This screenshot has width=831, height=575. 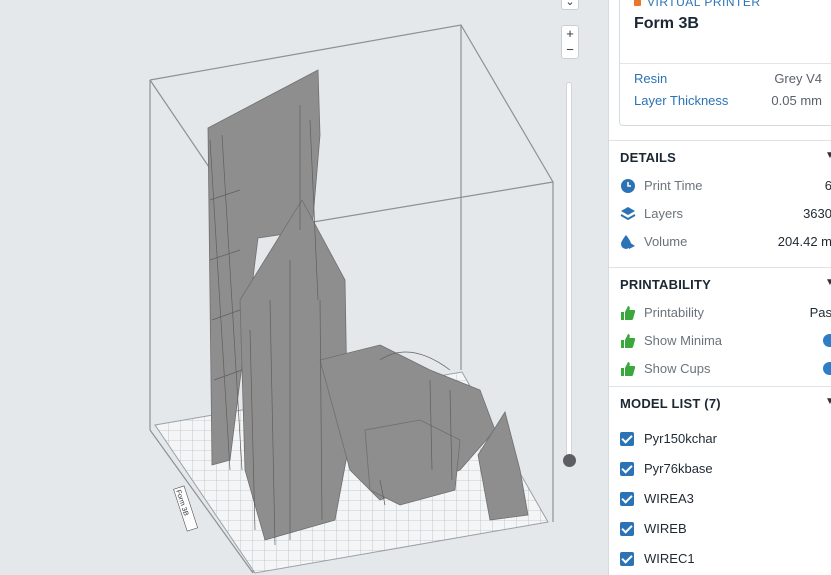 I want to click on layers-row: Layers 3630, so click(x=725, y=214).